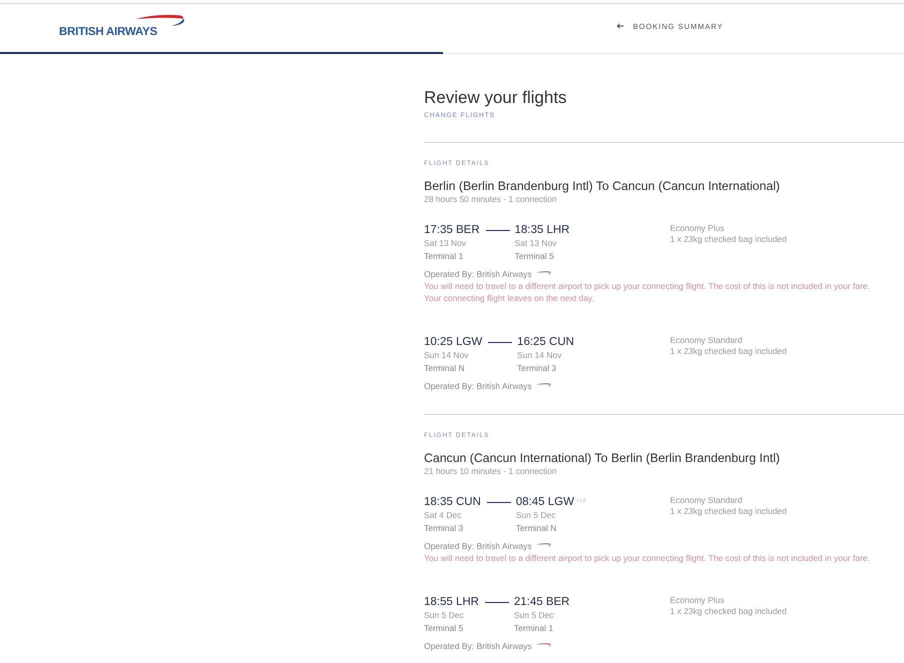  I want to click on flight-time: 21:45 BER, so click(542, 602).